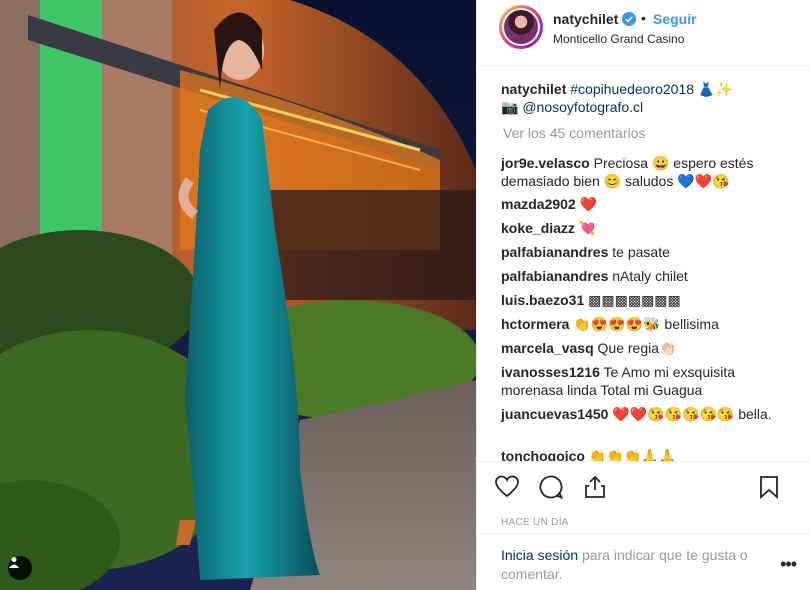  What do you see at coordinates (641, 252) in the screenshot?
I see `comment-text: te pasate` at bounding box center [641, 252].